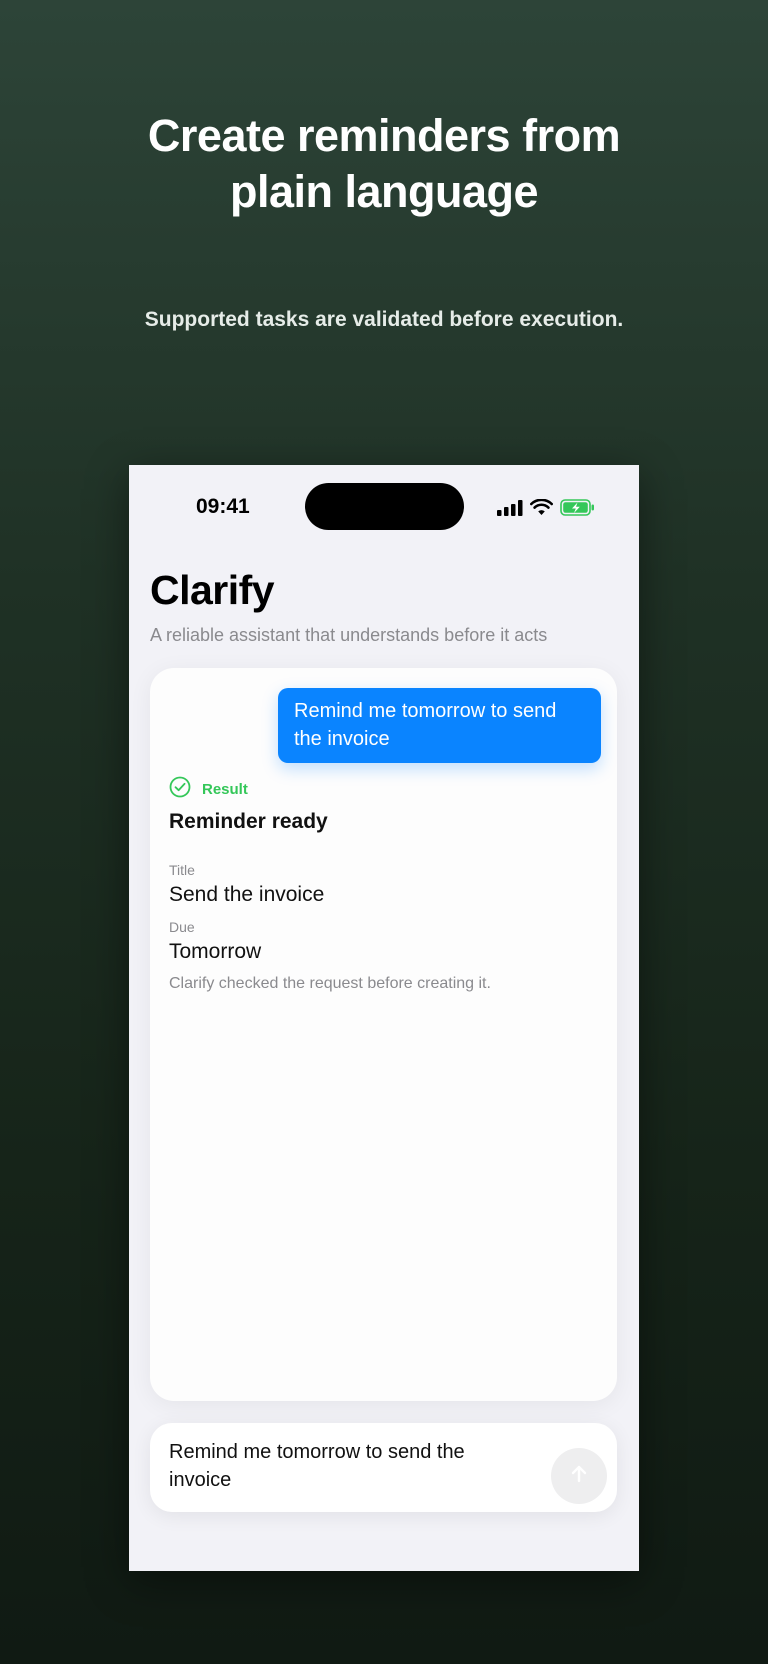 The width and height of the screenshot is (768, 1664). I want to click on title-field-label: Title, so click(182, 870).